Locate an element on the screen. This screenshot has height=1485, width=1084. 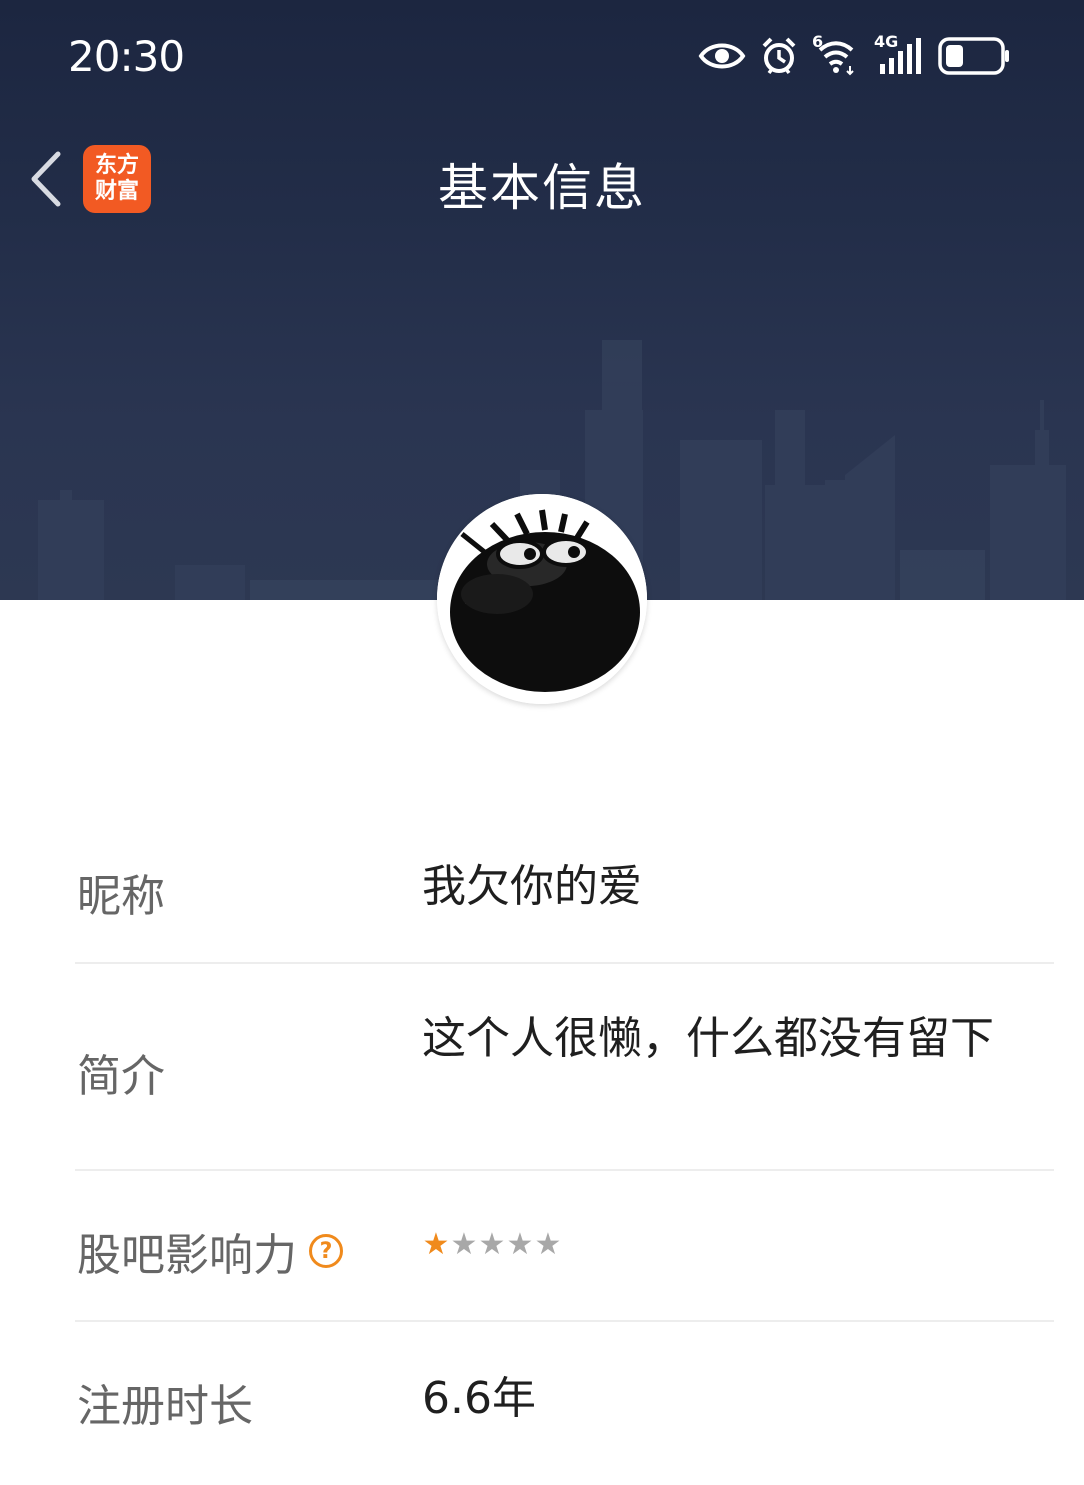
question-circle-icon: ? is located at coordinates (326, 1251).